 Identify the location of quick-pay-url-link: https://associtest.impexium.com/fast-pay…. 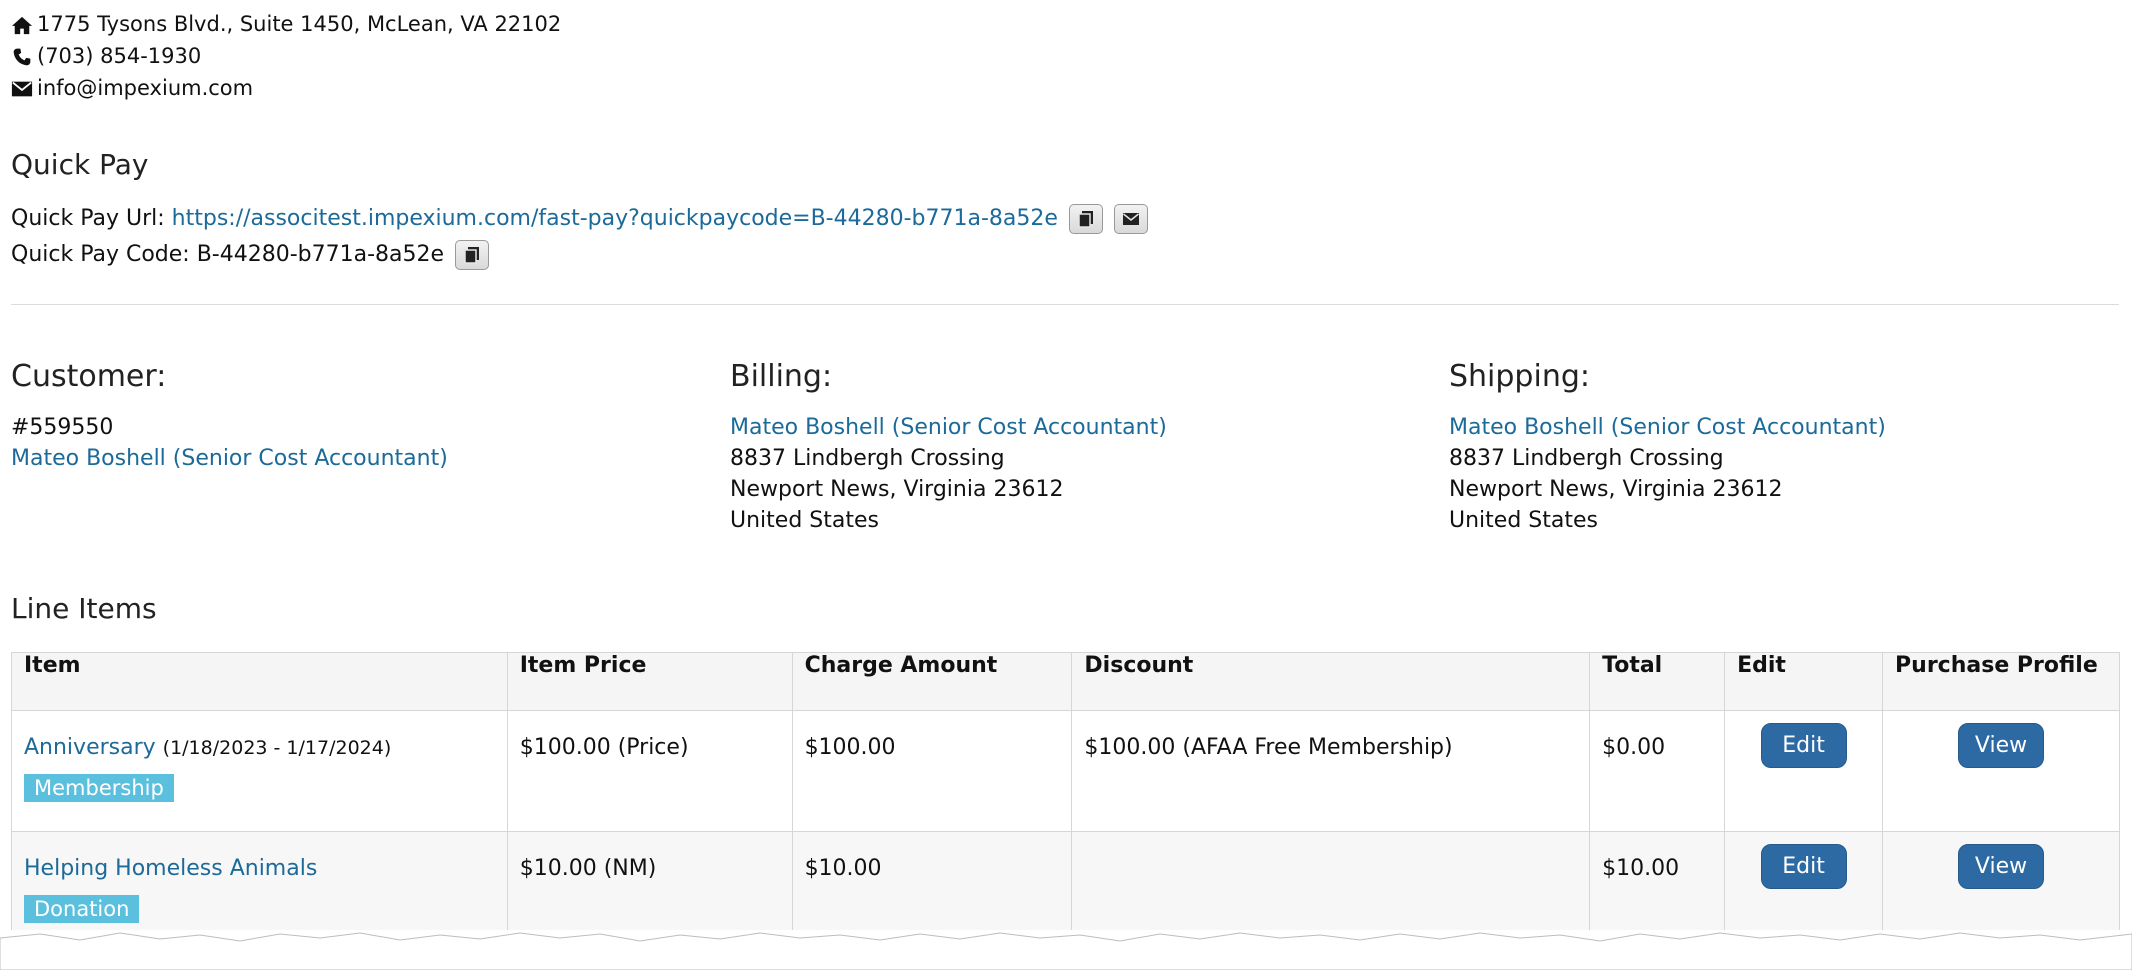
(615, 218).